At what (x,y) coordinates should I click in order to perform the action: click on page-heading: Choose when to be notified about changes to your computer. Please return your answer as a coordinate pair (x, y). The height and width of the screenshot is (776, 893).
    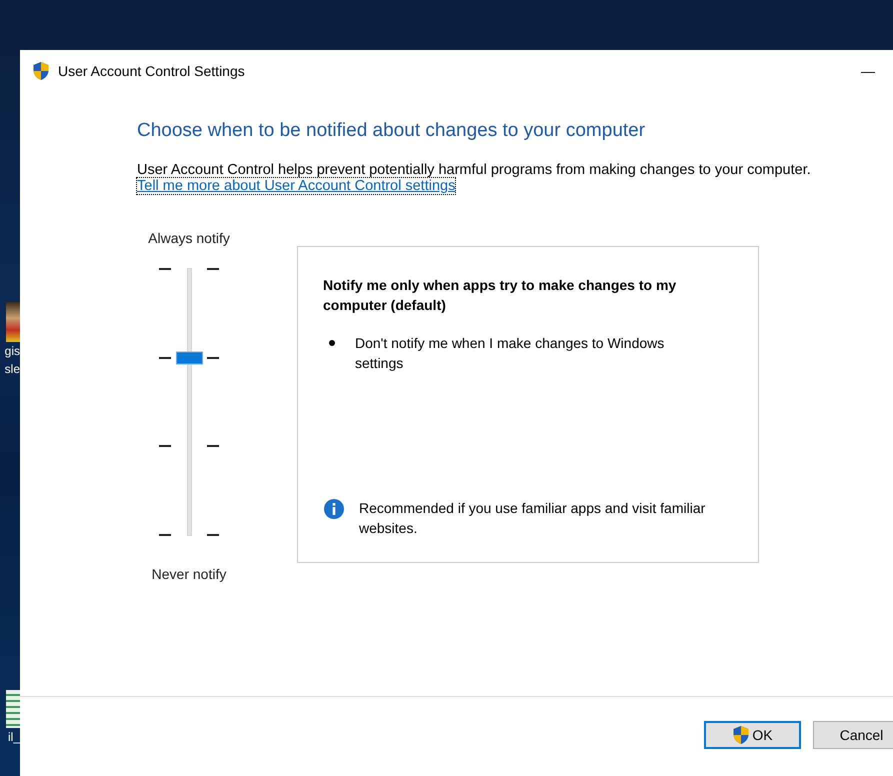
    Looking at the image, I should click on (391, 131).